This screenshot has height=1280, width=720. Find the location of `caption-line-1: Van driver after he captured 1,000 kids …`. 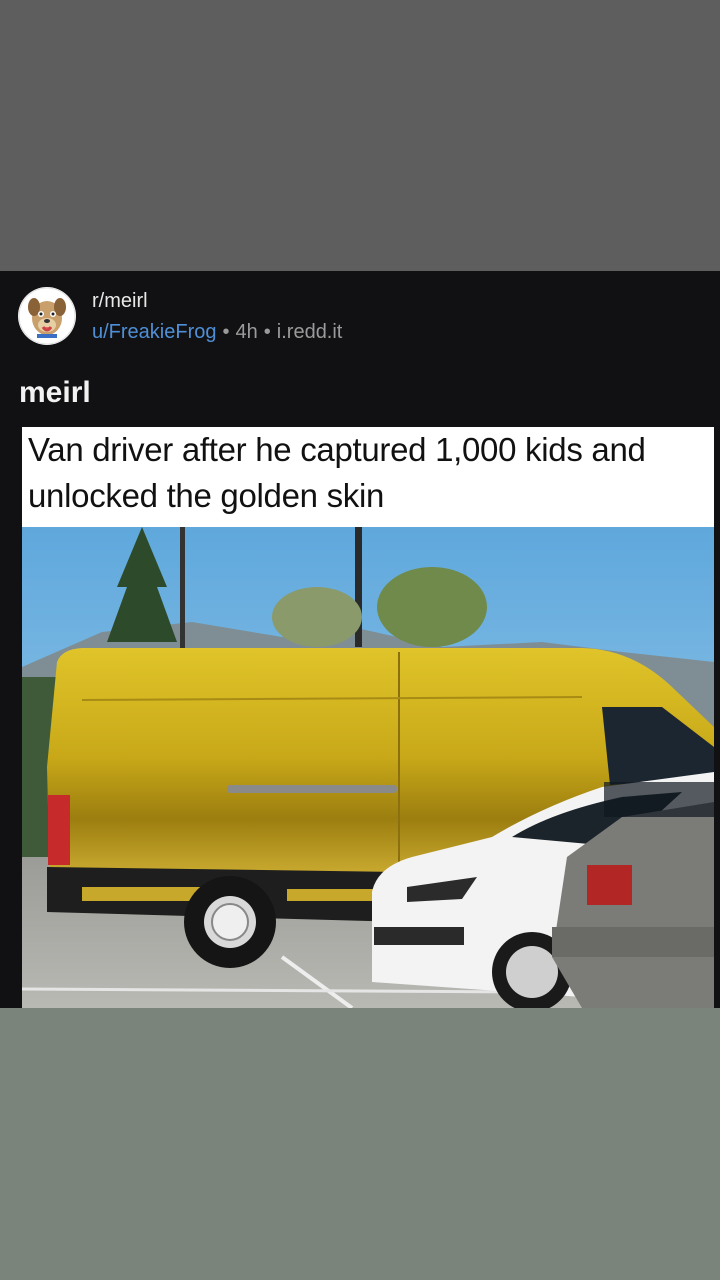

caption-line-1: Van driver after he captured 1,000 kids … is located at coordinates (337, 449).